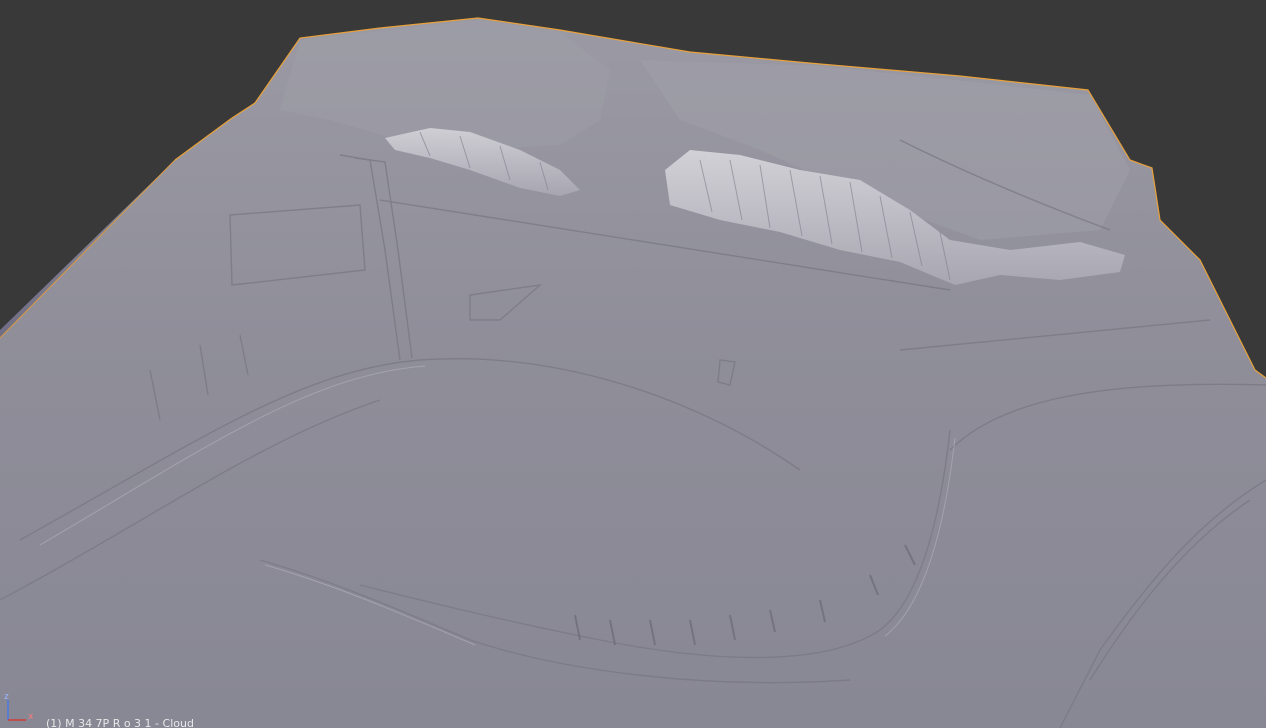 This screenshot has height=728, width=1266. I want to click on axis-z-label: z, so click(6, 697).